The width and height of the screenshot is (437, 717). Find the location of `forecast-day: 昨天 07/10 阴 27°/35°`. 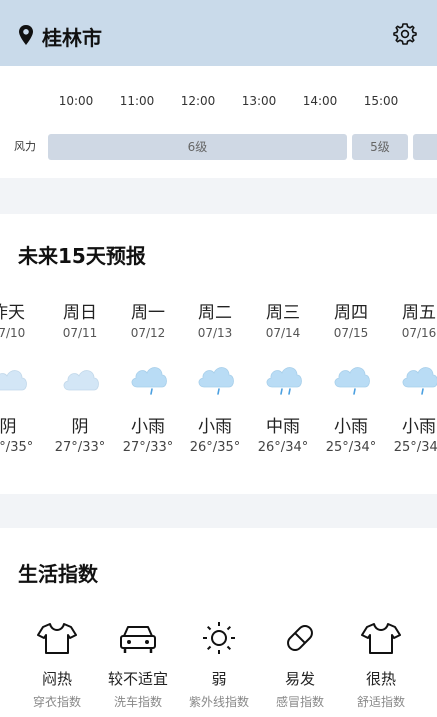

forecast-day: 昨天 07/10 阴 27°/35° is located at coordinates (21, 376).